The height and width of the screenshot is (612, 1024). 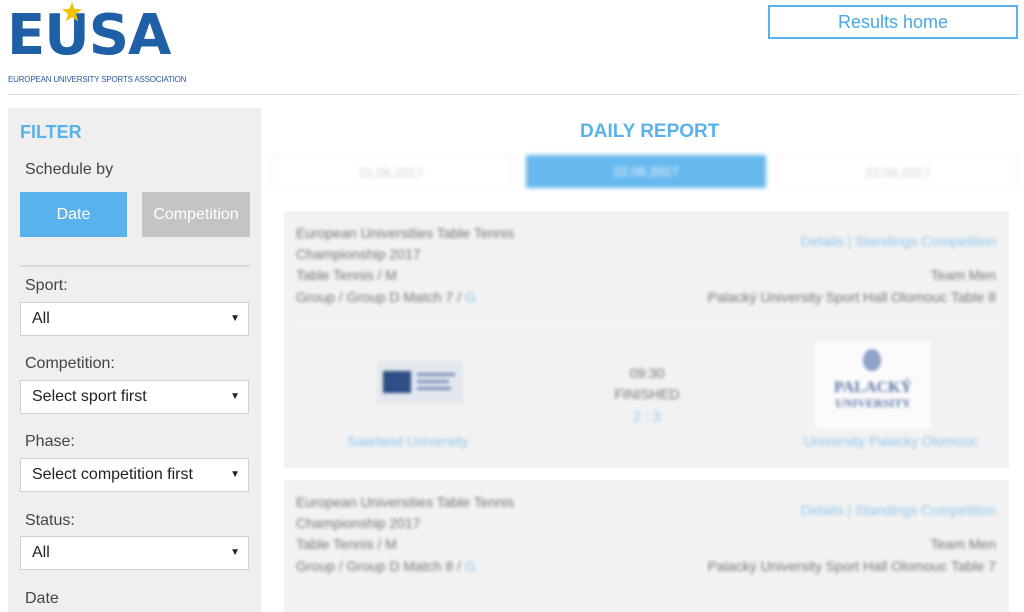 What do you see at coordinates (51, 132) in the screenshot?
I see `filter-title: FILTER` at bounding box center [51, 132].